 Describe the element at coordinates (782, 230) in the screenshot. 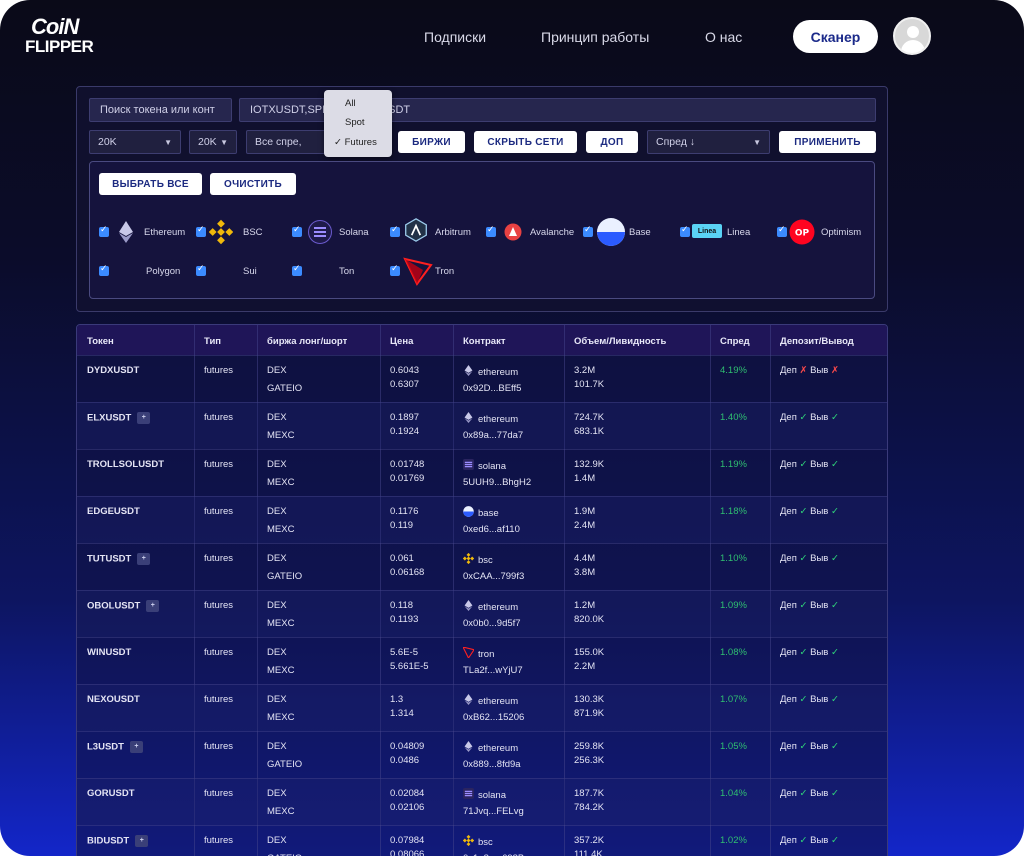

I see `checkbox-optimism` at that location.